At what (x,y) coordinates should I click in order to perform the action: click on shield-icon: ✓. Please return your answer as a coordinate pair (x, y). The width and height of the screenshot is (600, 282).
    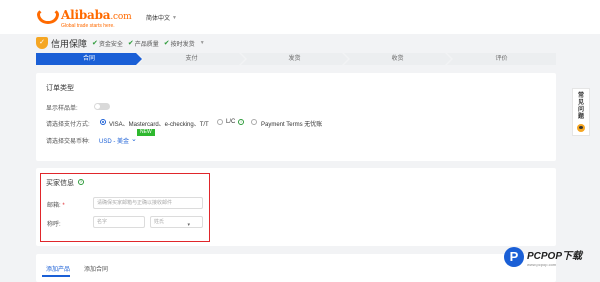
    Looking at the image, I should click on (42, 43).